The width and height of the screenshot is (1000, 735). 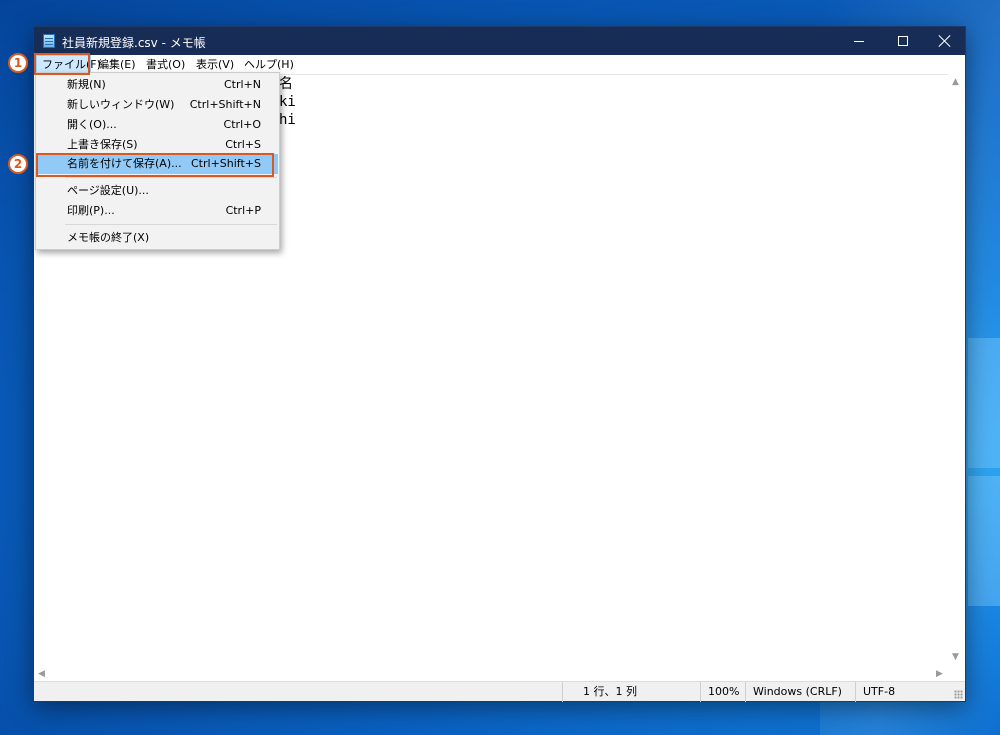 What do you see at coordinates (958, 694) in the screenshot?
I see `resize-grip-icon` at bounding box center [958, 694].